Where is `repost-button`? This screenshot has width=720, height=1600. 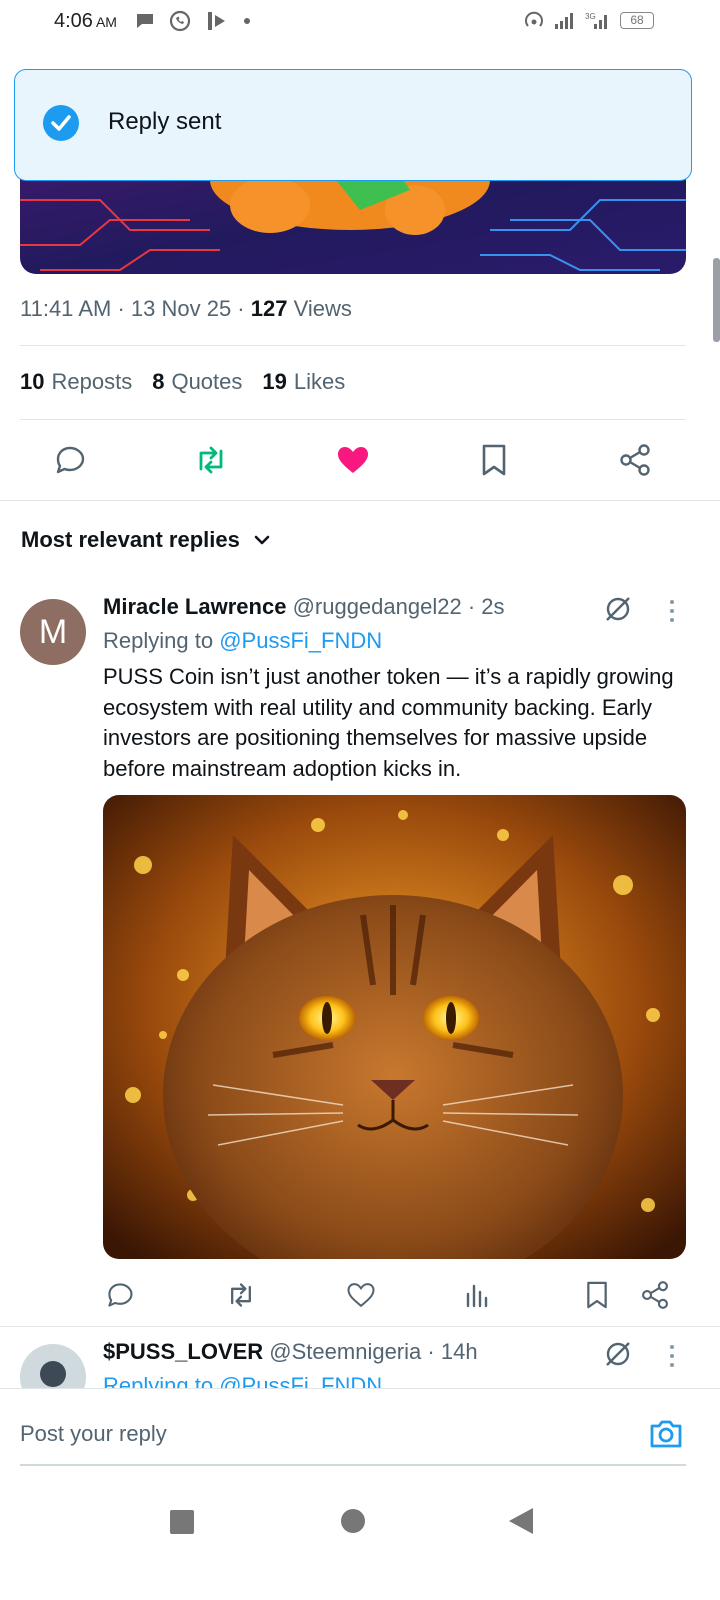
repost-button is located at coordinates (211, 460).